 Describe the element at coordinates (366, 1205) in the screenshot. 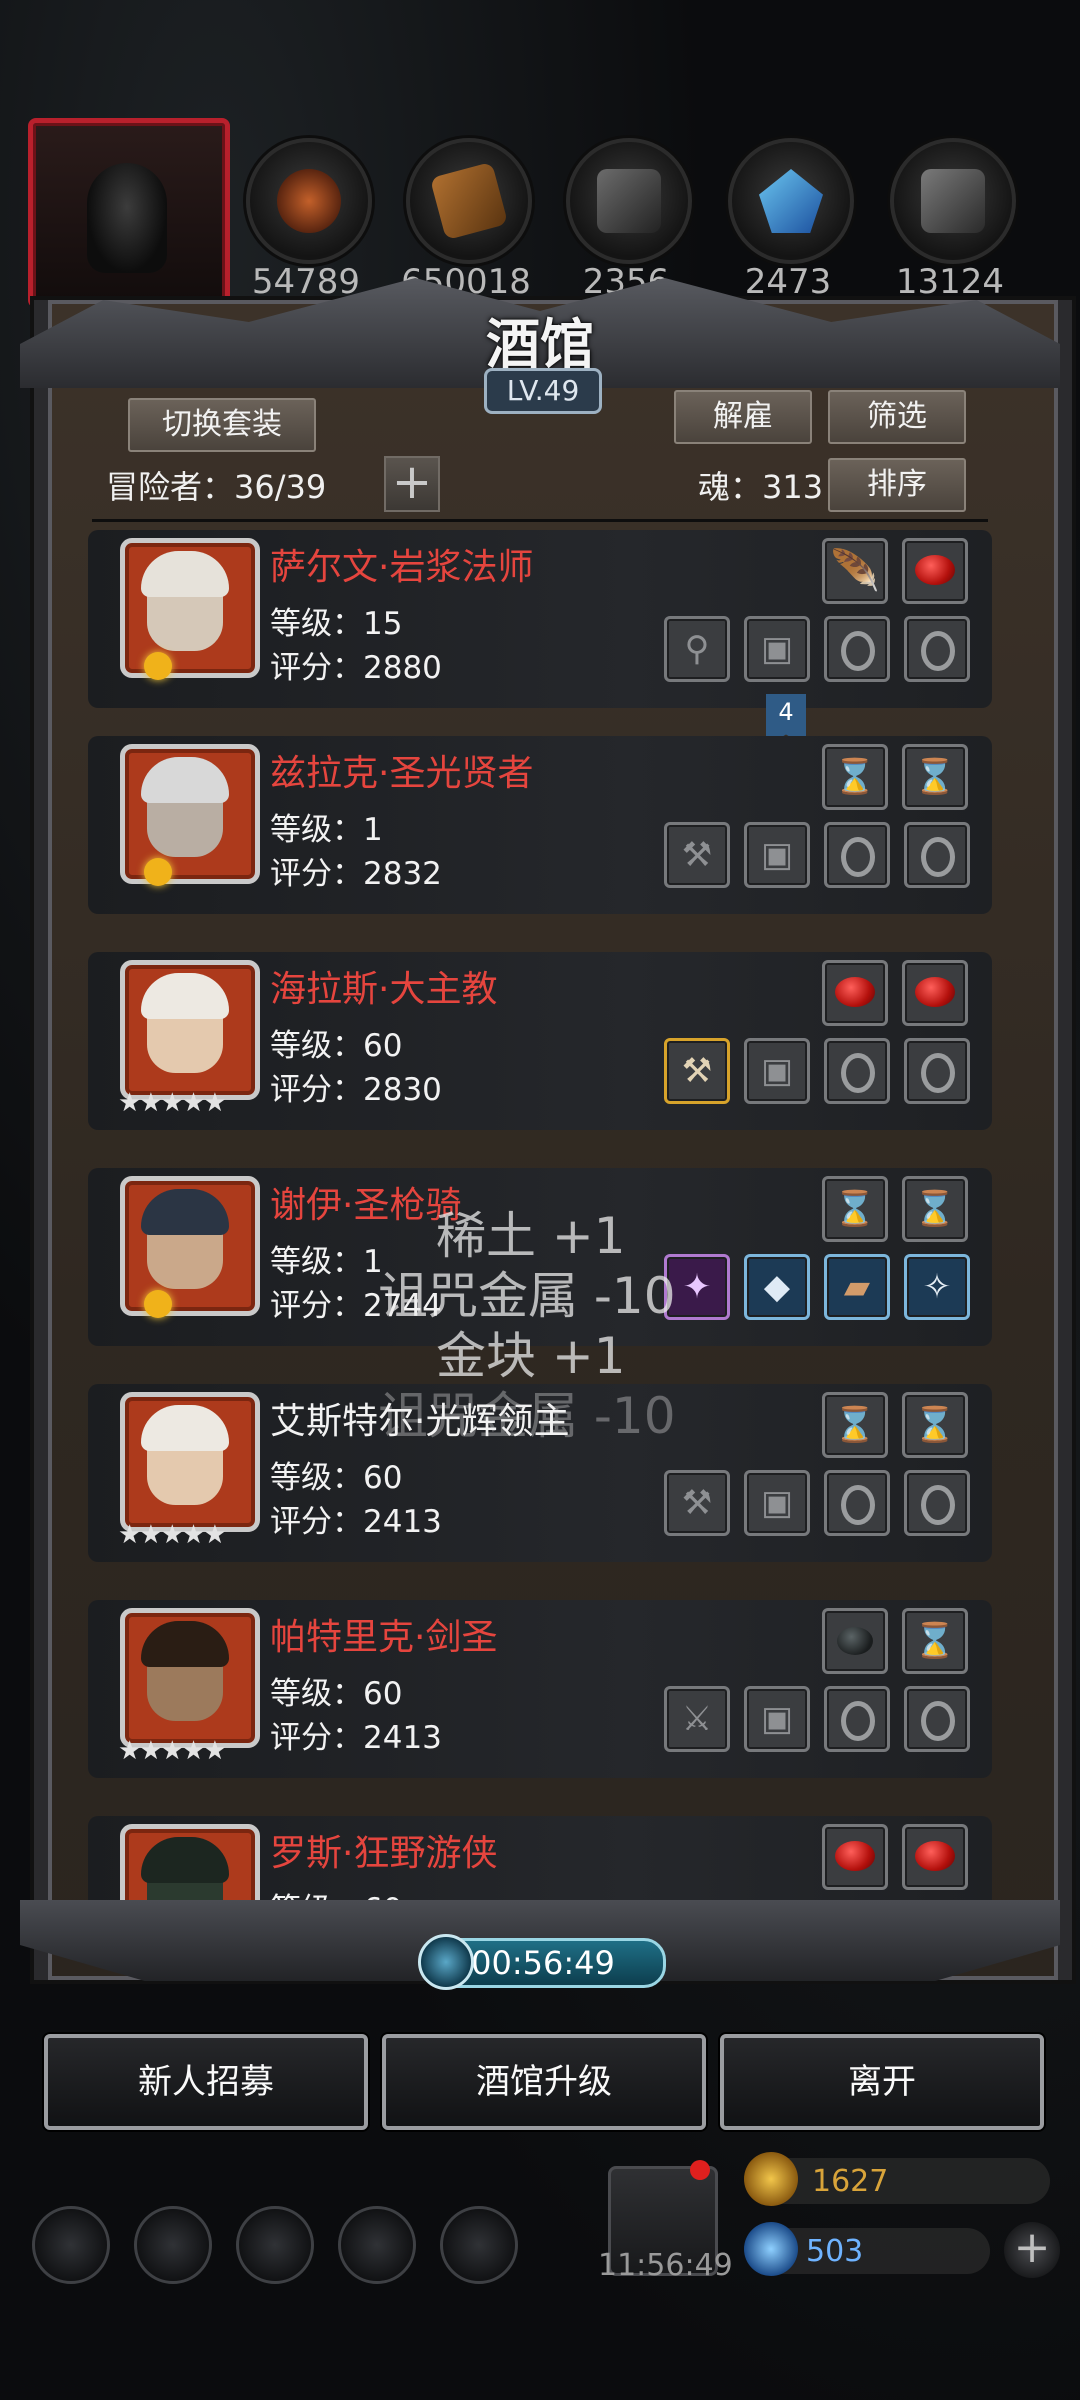

I see `adventurer-name: 谢伊·圣枪骑` at that location.